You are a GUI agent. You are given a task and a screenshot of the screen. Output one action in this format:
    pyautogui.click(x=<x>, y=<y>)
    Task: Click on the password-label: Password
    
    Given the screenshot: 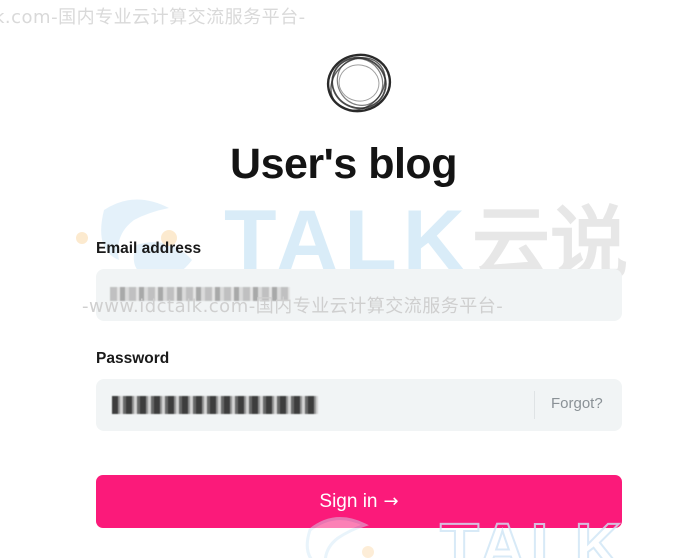 What is the action you would take?
    pyautogui.click(x=133, y=358)
    